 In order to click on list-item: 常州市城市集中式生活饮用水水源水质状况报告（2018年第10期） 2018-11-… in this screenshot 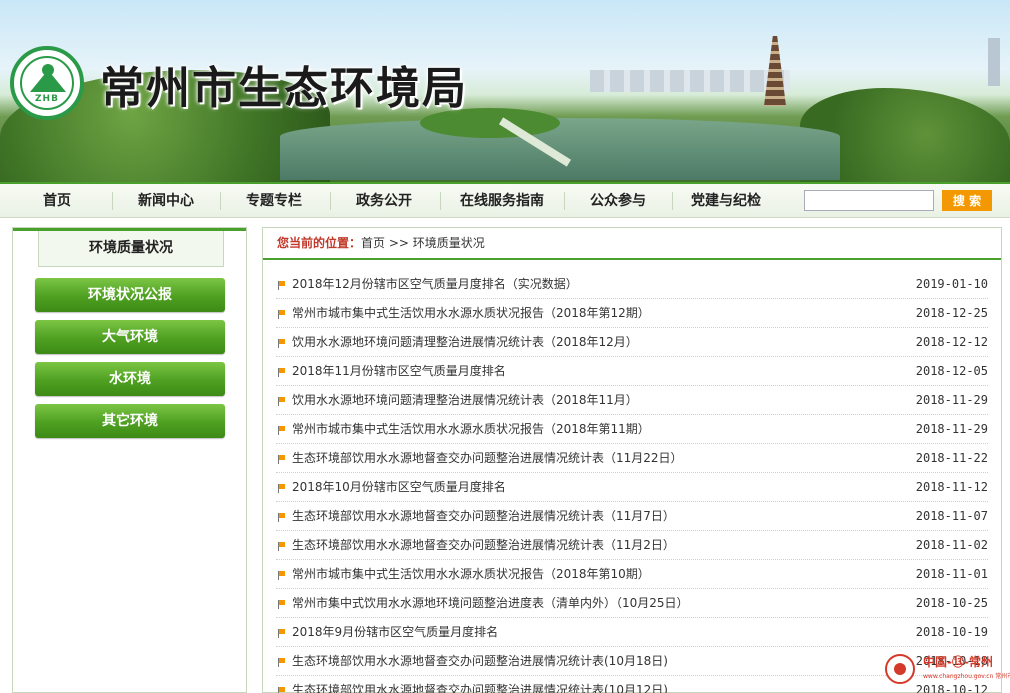, I will do `click(632, 574)`.